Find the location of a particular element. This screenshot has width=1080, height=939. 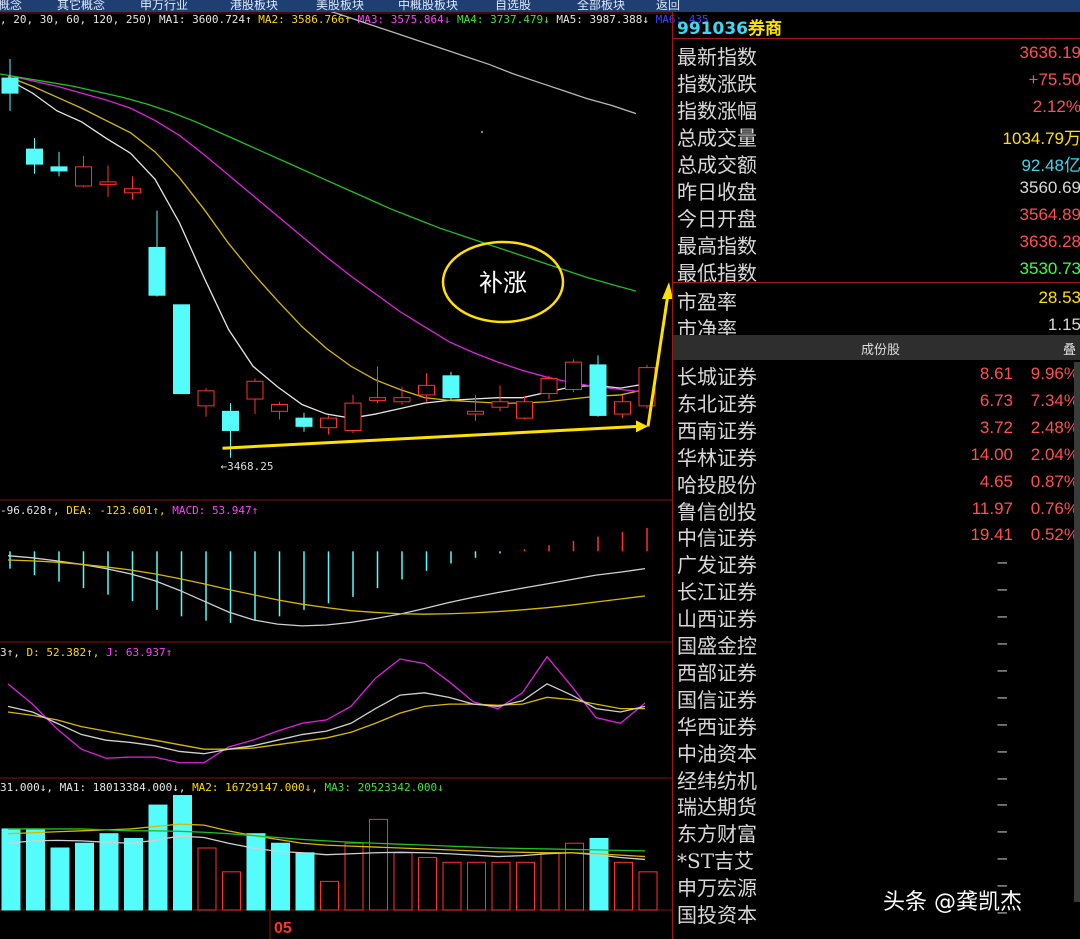

constituent-name: 国盛金控 is located at coordinates (717, 646).